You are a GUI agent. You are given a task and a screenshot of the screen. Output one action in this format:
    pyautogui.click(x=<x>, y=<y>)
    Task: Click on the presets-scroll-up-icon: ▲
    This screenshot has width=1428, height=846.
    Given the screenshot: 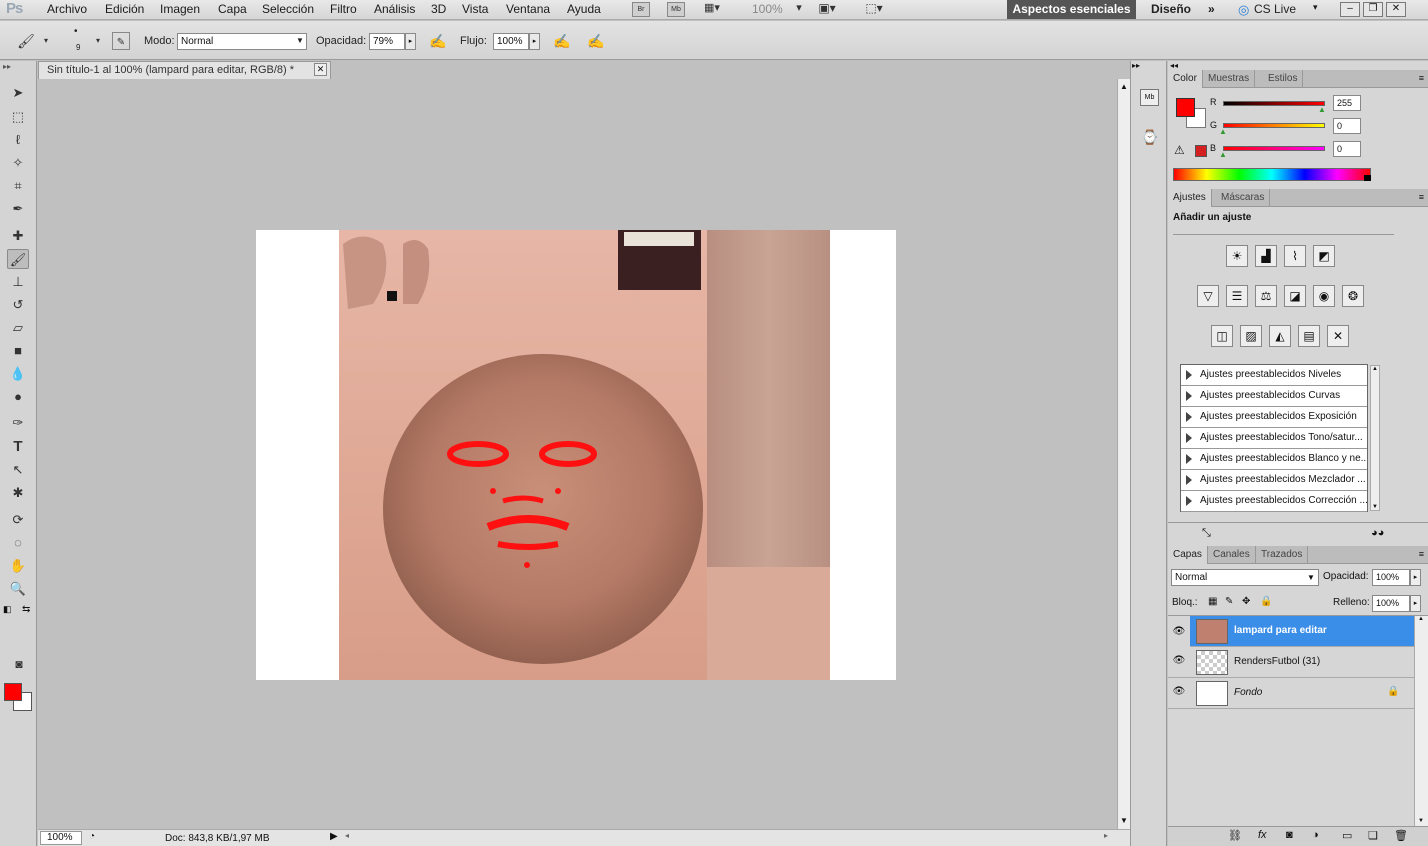 What is the action you would take?
    pyautogui.click(x=1375, y=369)
    